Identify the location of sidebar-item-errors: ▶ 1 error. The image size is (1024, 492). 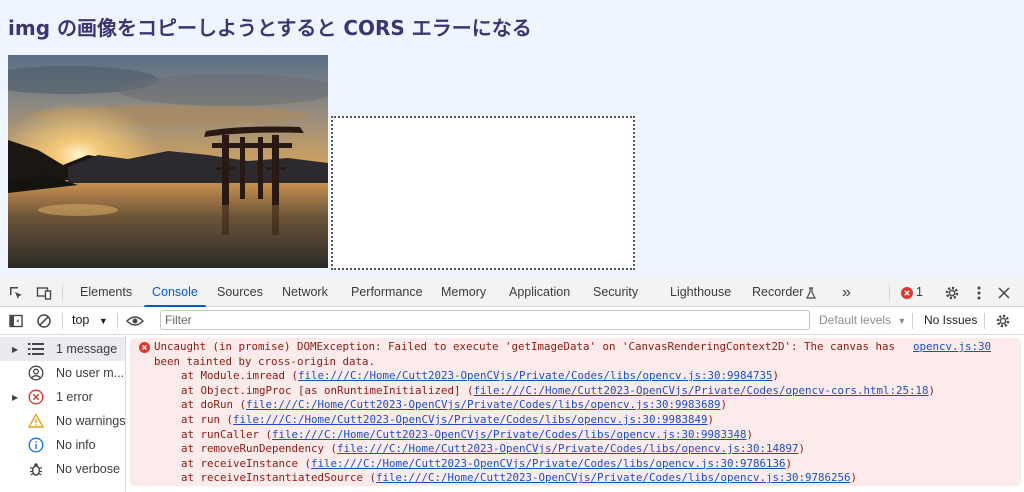
(62, 397).